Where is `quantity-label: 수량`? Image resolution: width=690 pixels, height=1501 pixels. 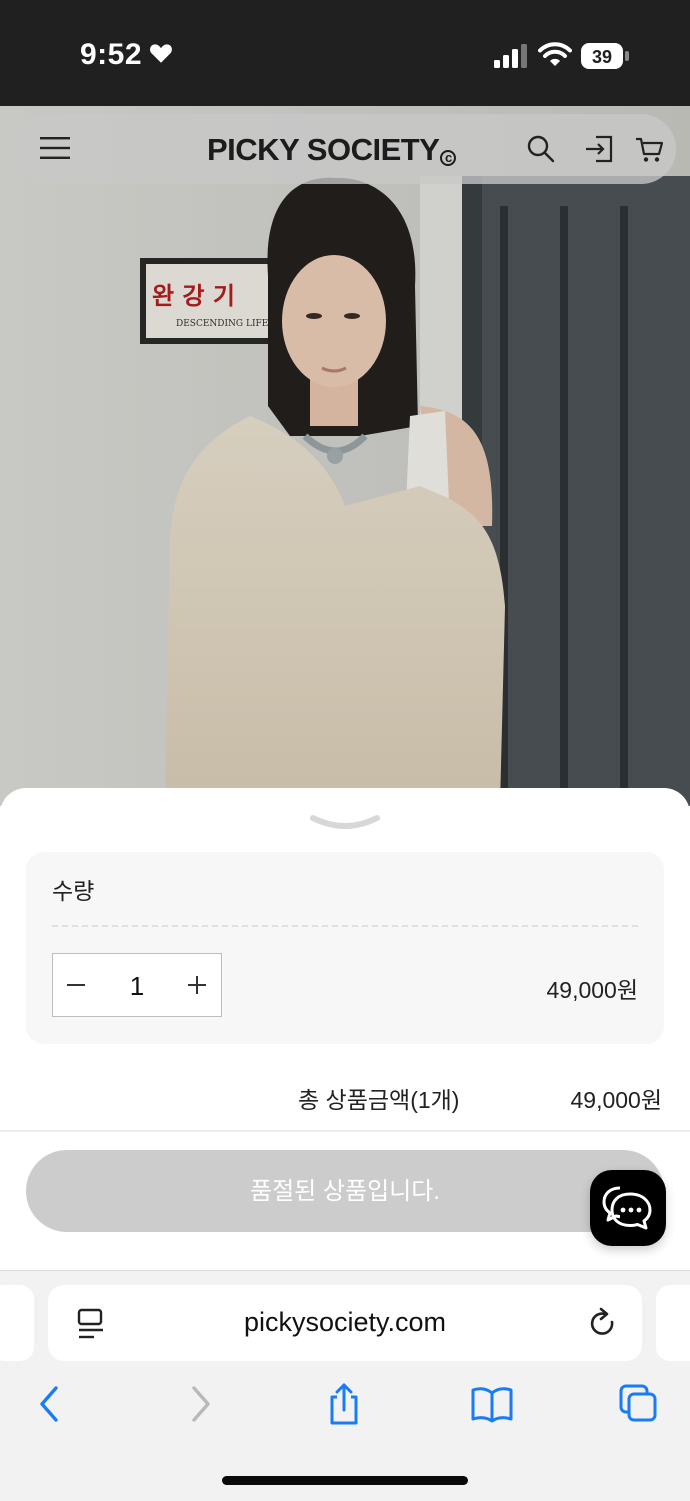
quantity-label: 수량 is located at coordinates (73, 891).